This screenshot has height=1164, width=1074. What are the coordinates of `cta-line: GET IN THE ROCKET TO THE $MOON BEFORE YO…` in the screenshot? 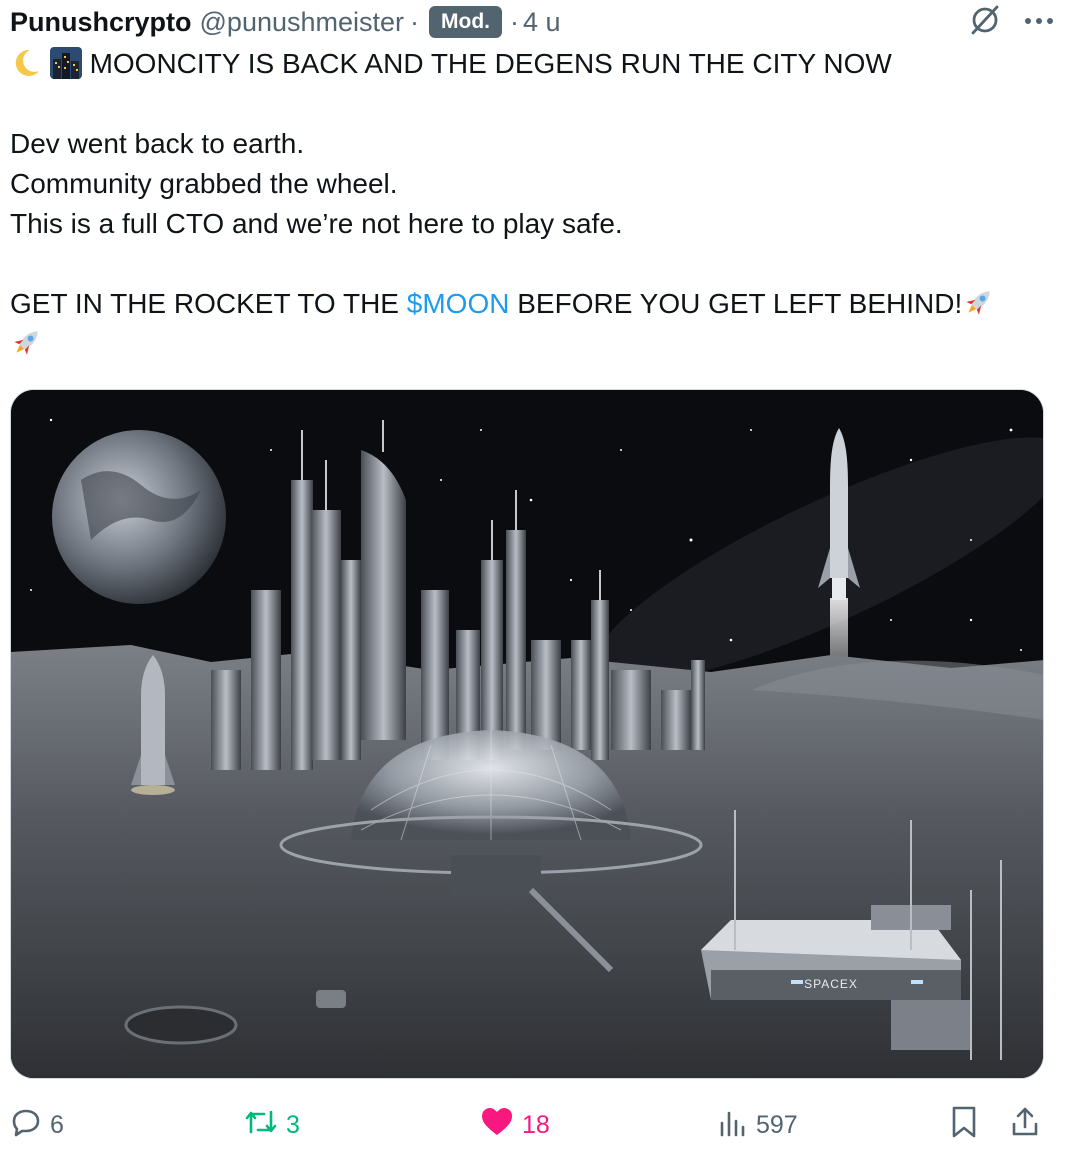 It's located at (525, 304).